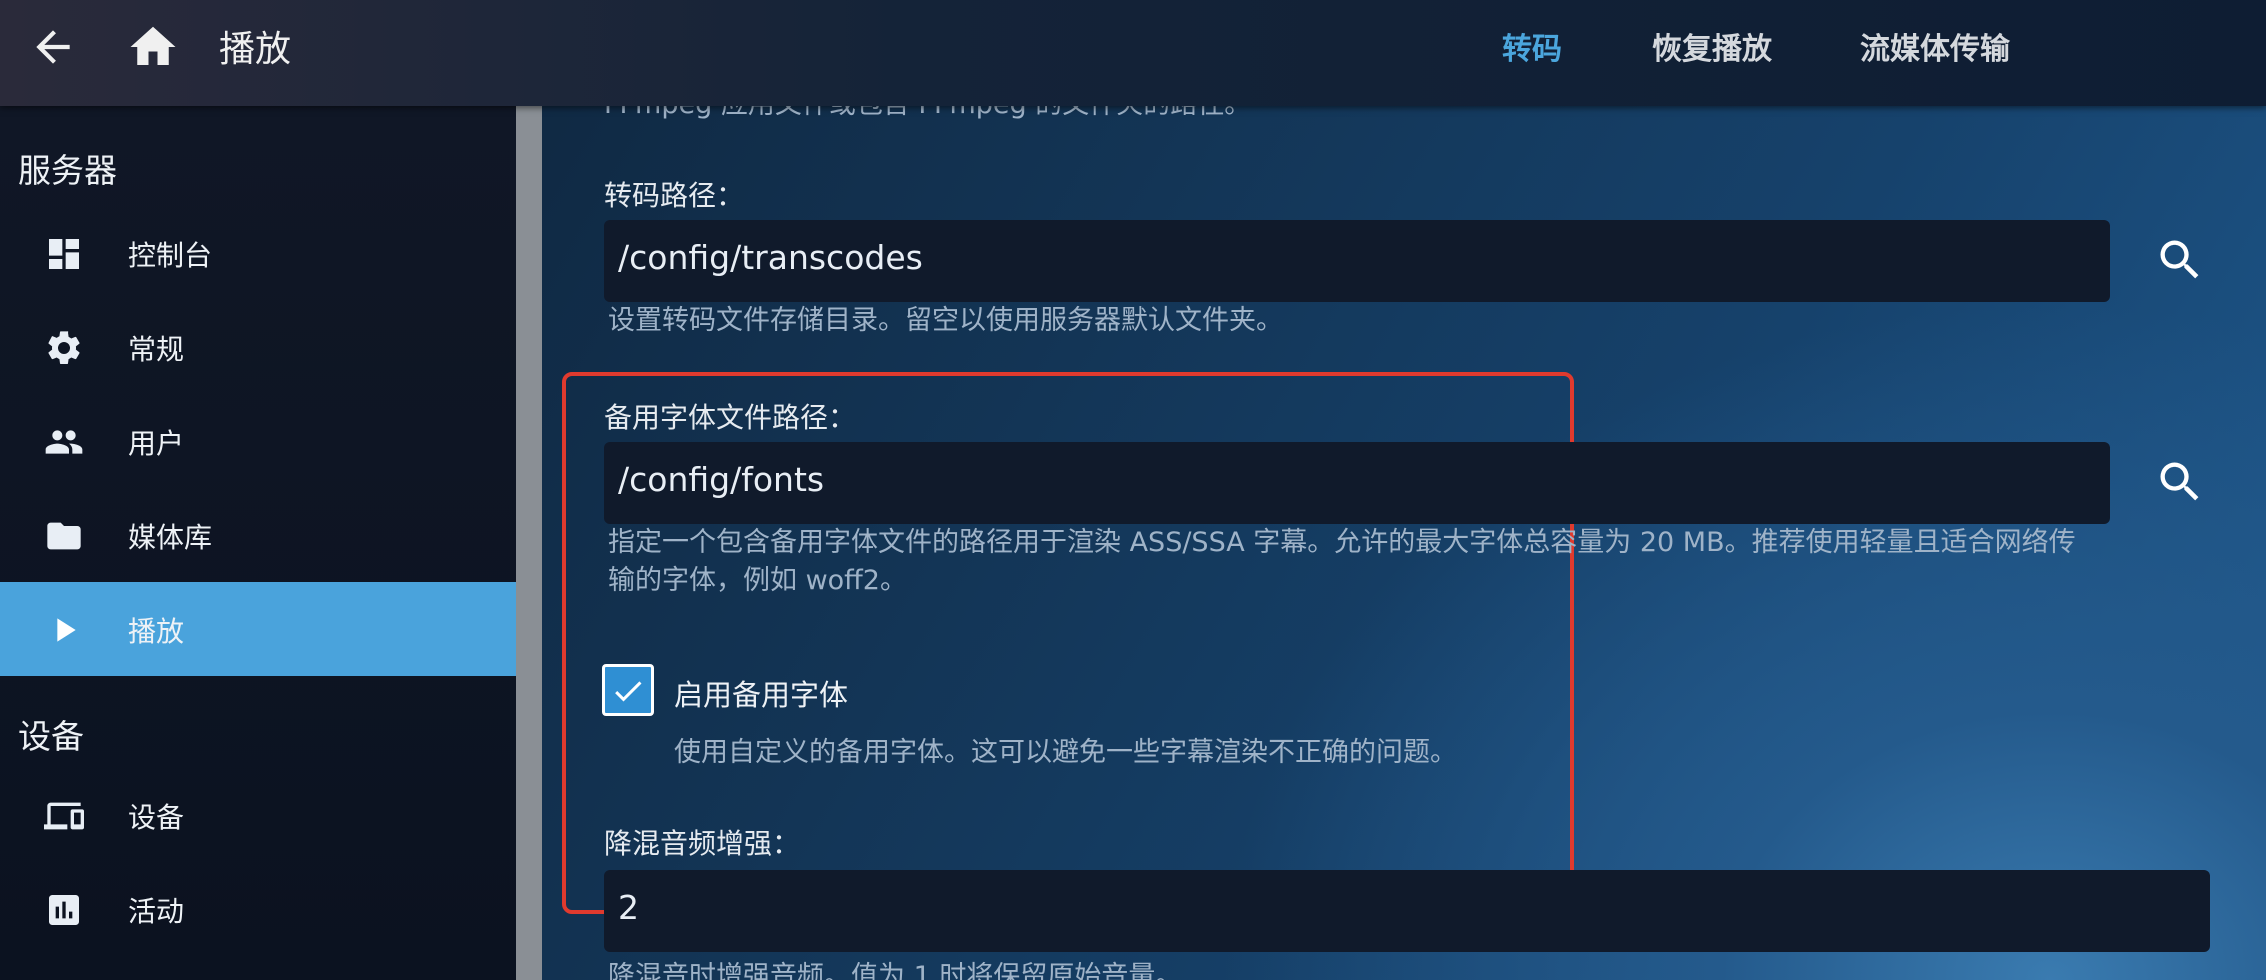  I want to click on play-icon, so click(66, 630).